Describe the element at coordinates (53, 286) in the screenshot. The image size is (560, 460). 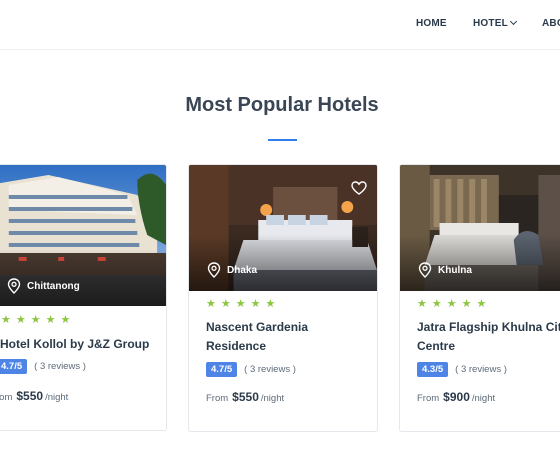
I see `hotel-location-label: Chittanong` at that location.